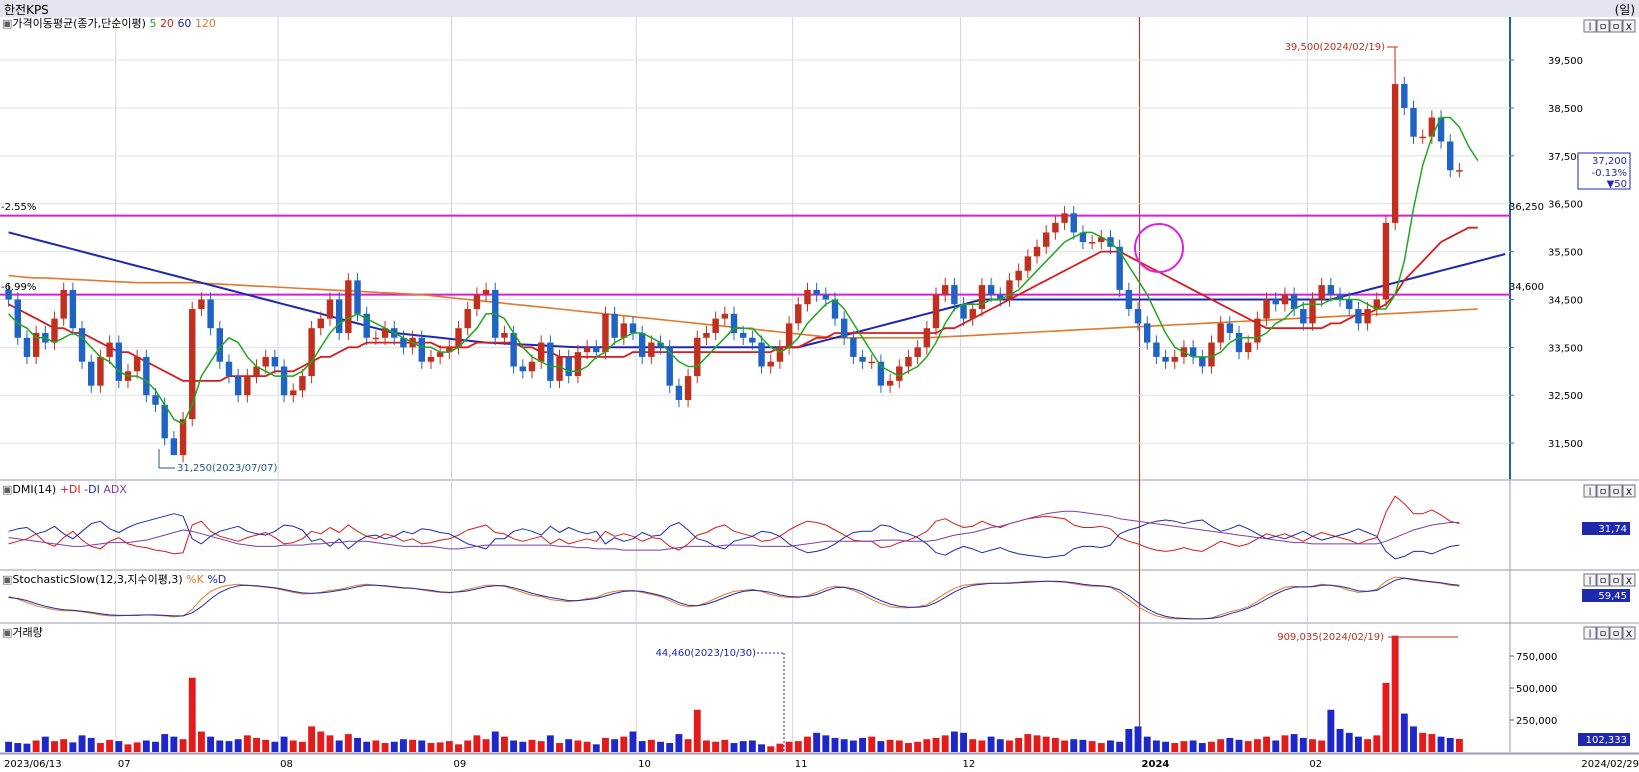 This screenshot has width=1639, height=772. Describe the element at coordinates (819, 9) in the screenshot. I see `window-titlebar: 한전KPS (일)` at that location.